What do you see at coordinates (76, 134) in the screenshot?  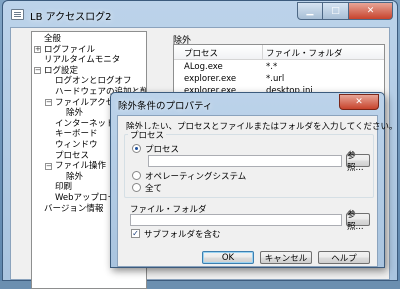 I see `tree-item: キーボード` at bounding box center [76, 134].